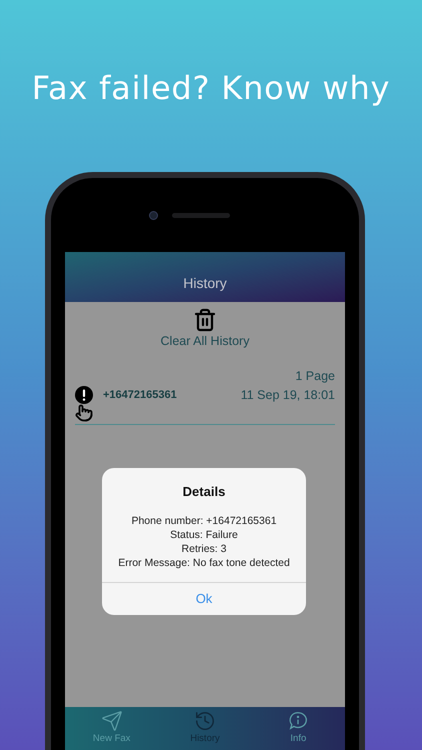 Image resolution: width=422 pixels, height=750 pixels. I want to click on info-icon, so click(298, 721).